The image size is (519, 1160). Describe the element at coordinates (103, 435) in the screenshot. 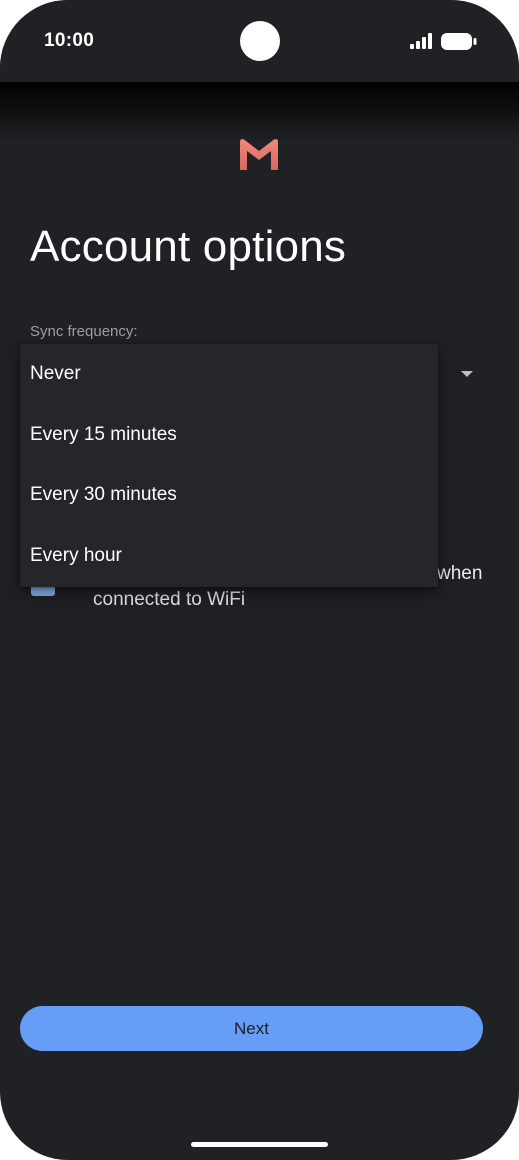

I see `dropdown-option-15-minutes: Every 15 minutes` at that location.